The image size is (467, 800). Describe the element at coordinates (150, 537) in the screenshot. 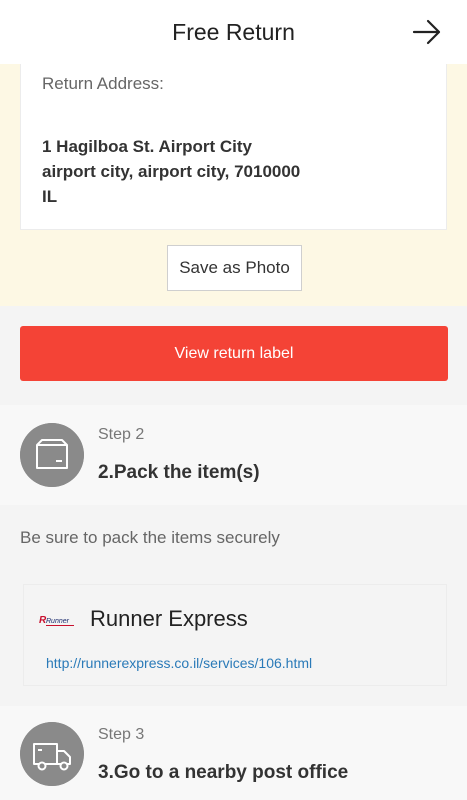

I see `pack-note: Be sure to pack the items securely` at that location.